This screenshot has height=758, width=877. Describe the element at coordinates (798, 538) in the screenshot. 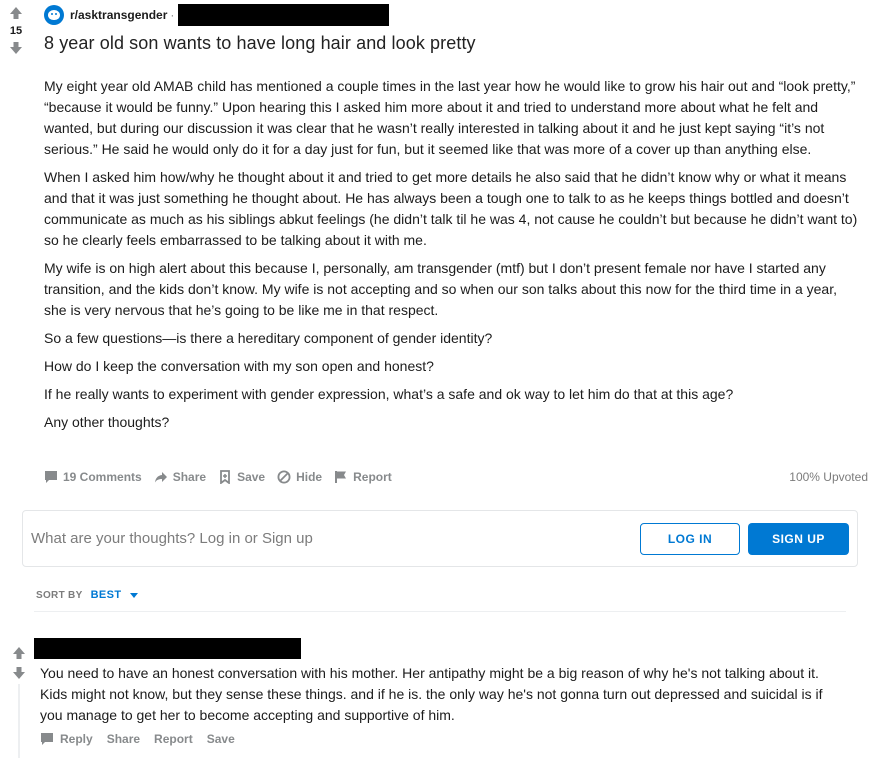

I see `sign-up-button: SIGN UP` at that location.